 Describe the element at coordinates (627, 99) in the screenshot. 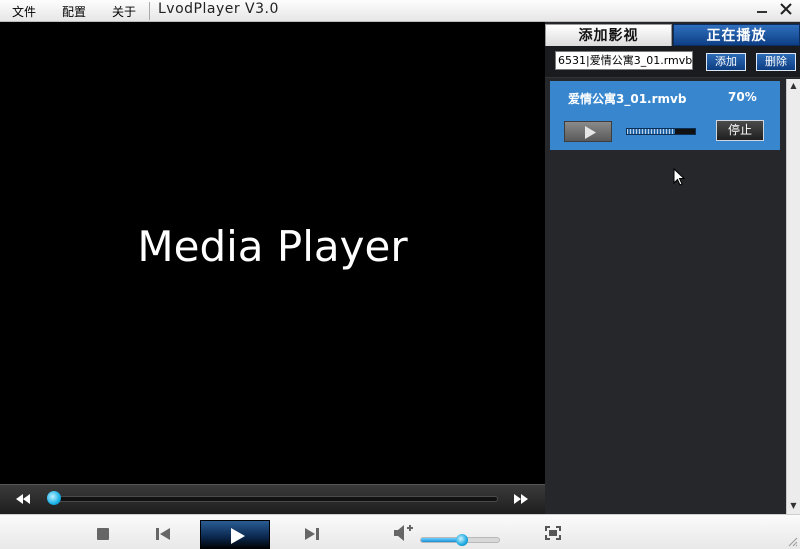

I see `task-name: 爱情公寓3_01.rmvb` at that location.